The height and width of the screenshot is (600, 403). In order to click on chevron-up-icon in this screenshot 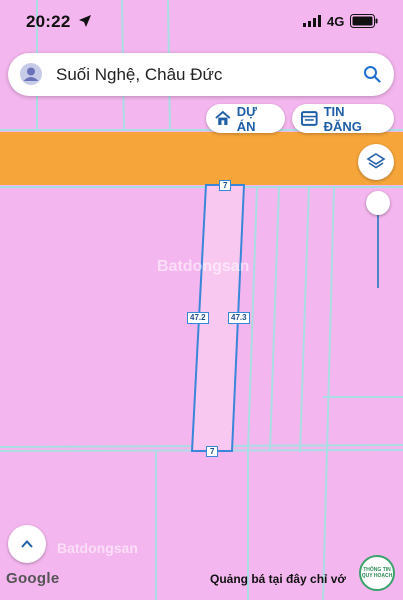, I will do `click(27, 544)`.